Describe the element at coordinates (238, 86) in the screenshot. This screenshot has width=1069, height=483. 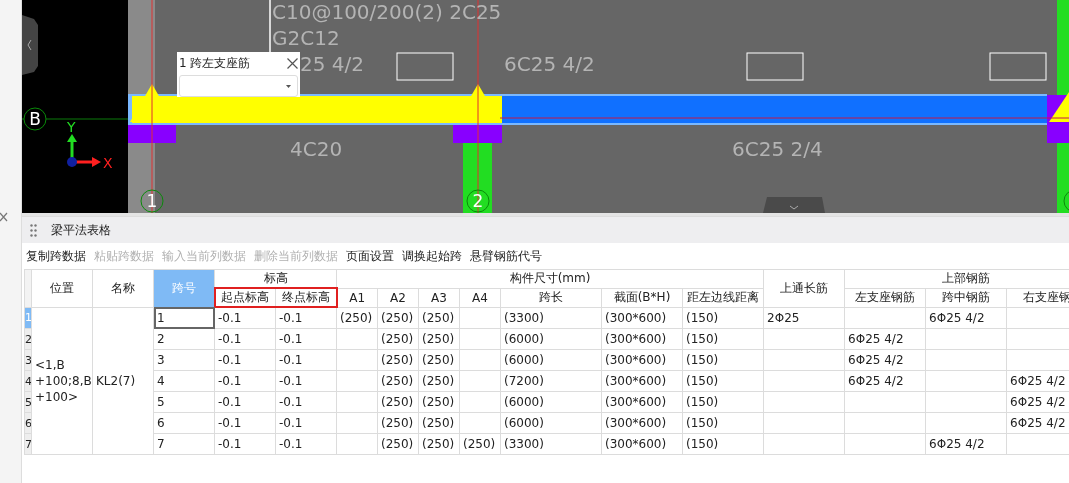
I see `dropdown-field` at that location.